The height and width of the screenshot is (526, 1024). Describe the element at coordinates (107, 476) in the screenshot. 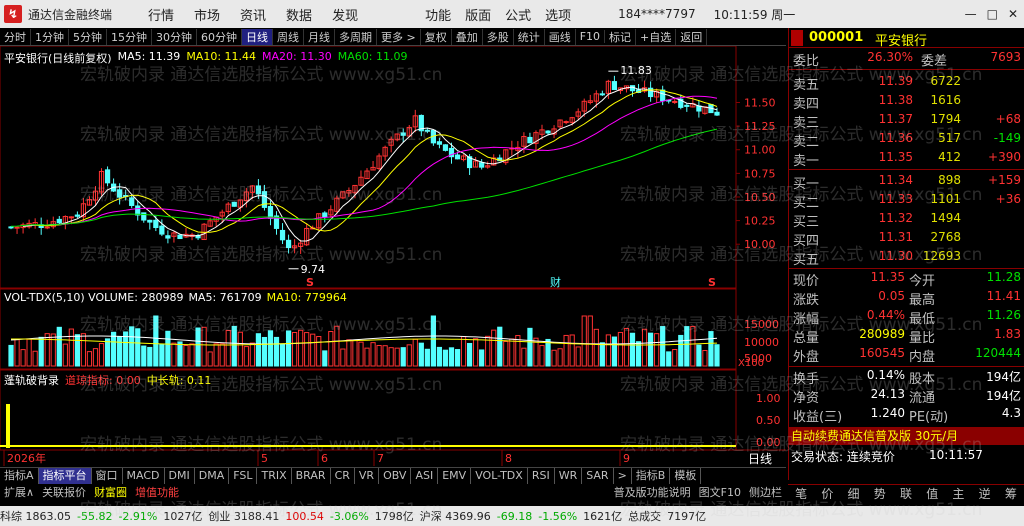

I see `indicator-tab: 窗口` at that location.